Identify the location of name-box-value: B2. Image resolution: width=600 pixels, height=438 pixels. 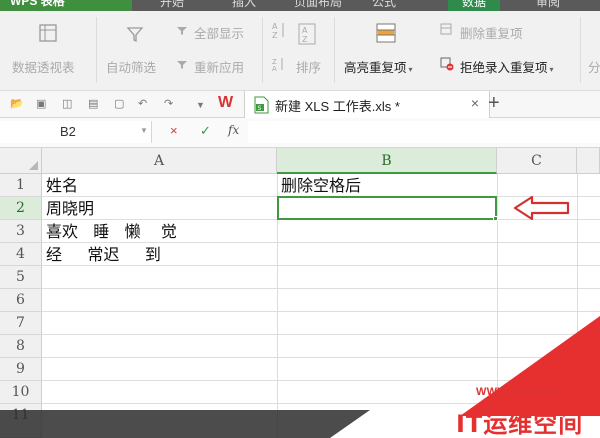
(68, 131).